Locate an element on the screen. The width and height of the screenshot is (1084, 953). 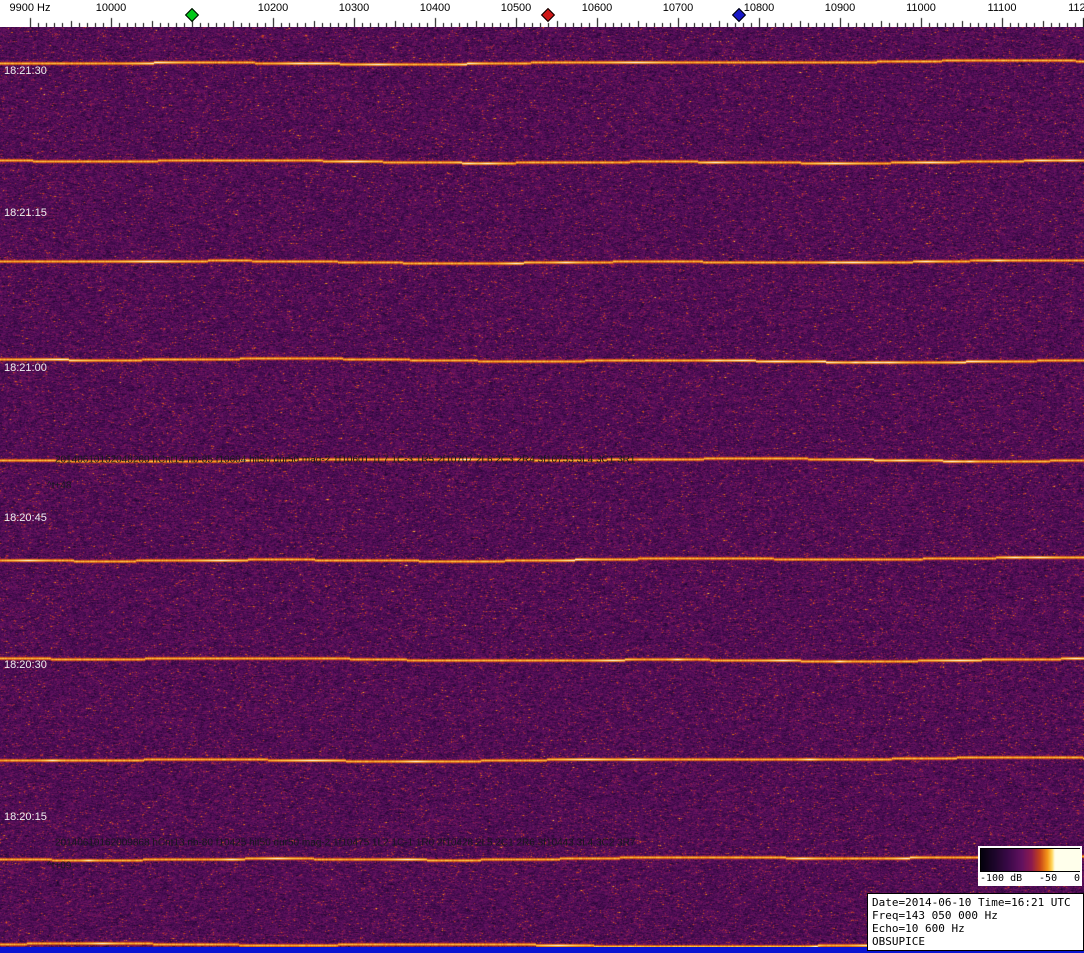
info-station-line: OBSUPICE is located at coordinates (898, 941).